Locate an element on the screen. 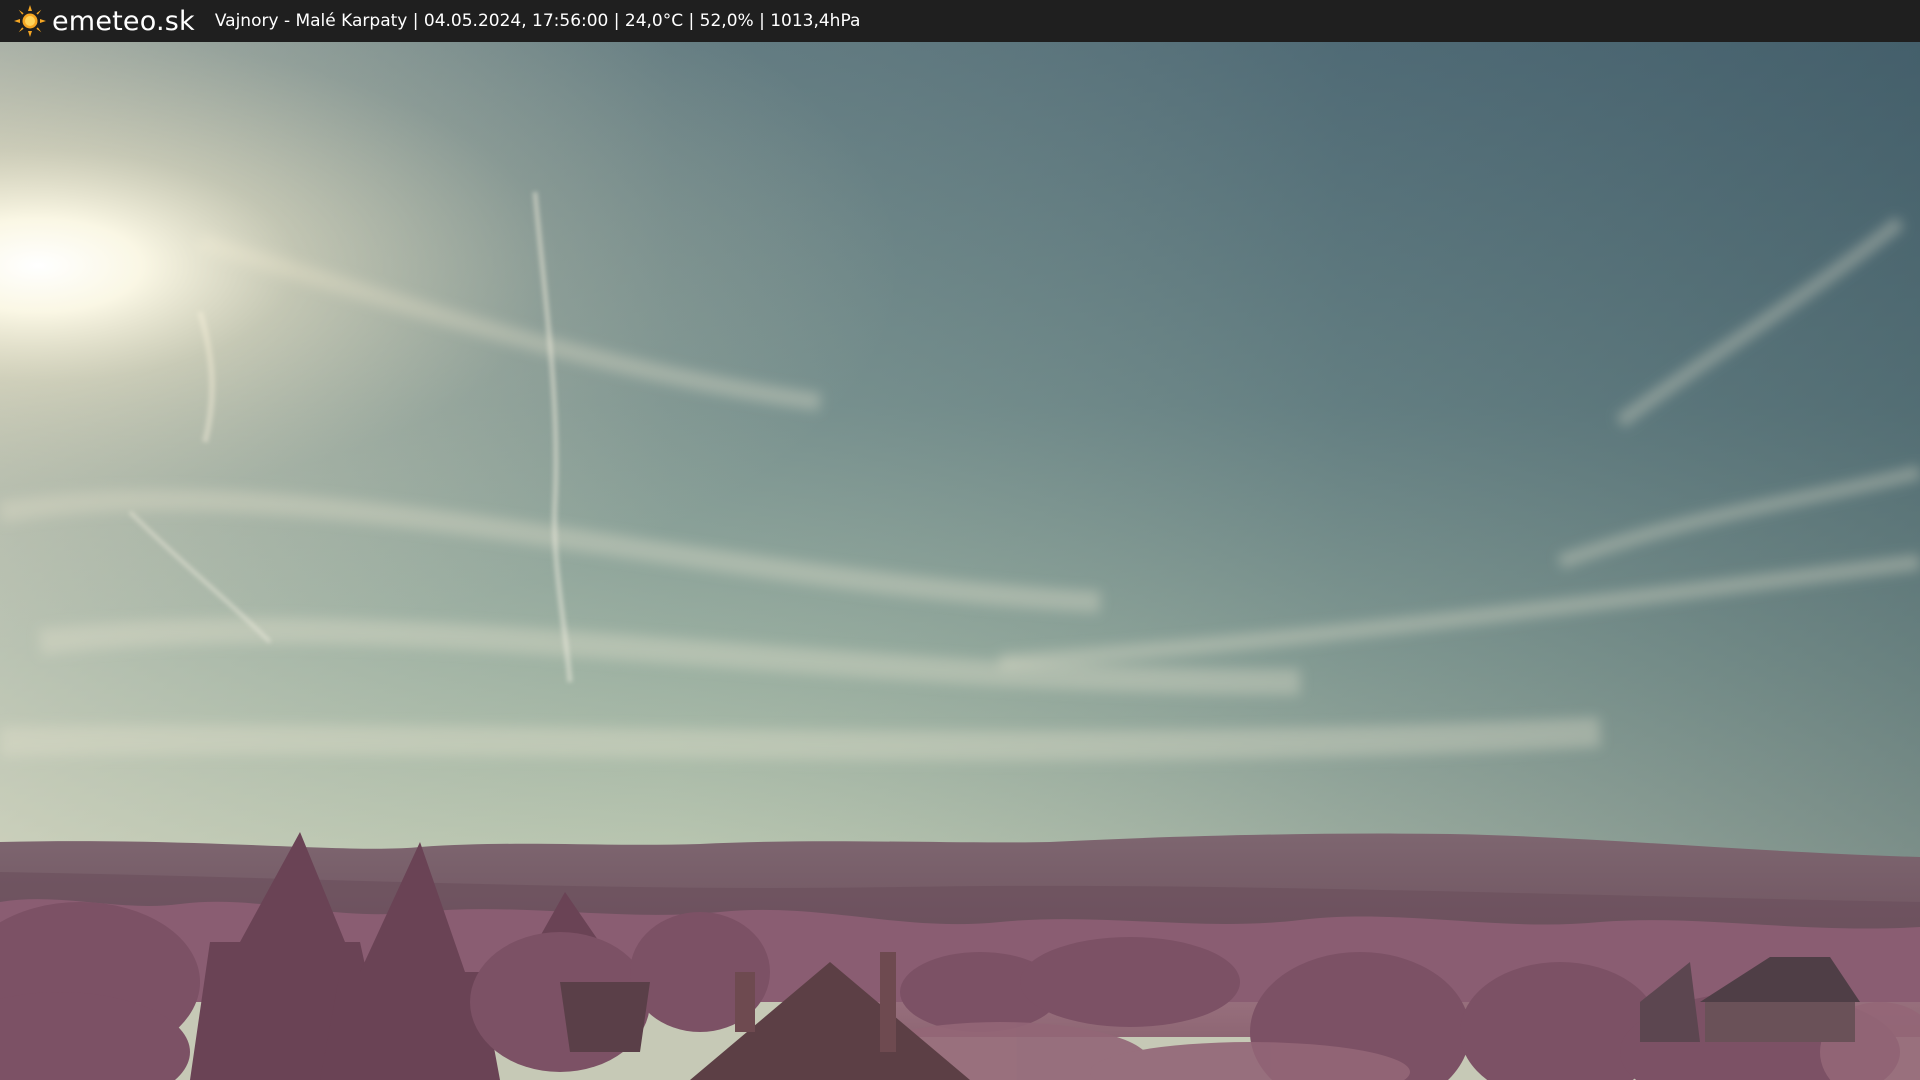 The height and width of the screenshot is (1080, 1920). sun-icon is located at coordinates (30, 21).